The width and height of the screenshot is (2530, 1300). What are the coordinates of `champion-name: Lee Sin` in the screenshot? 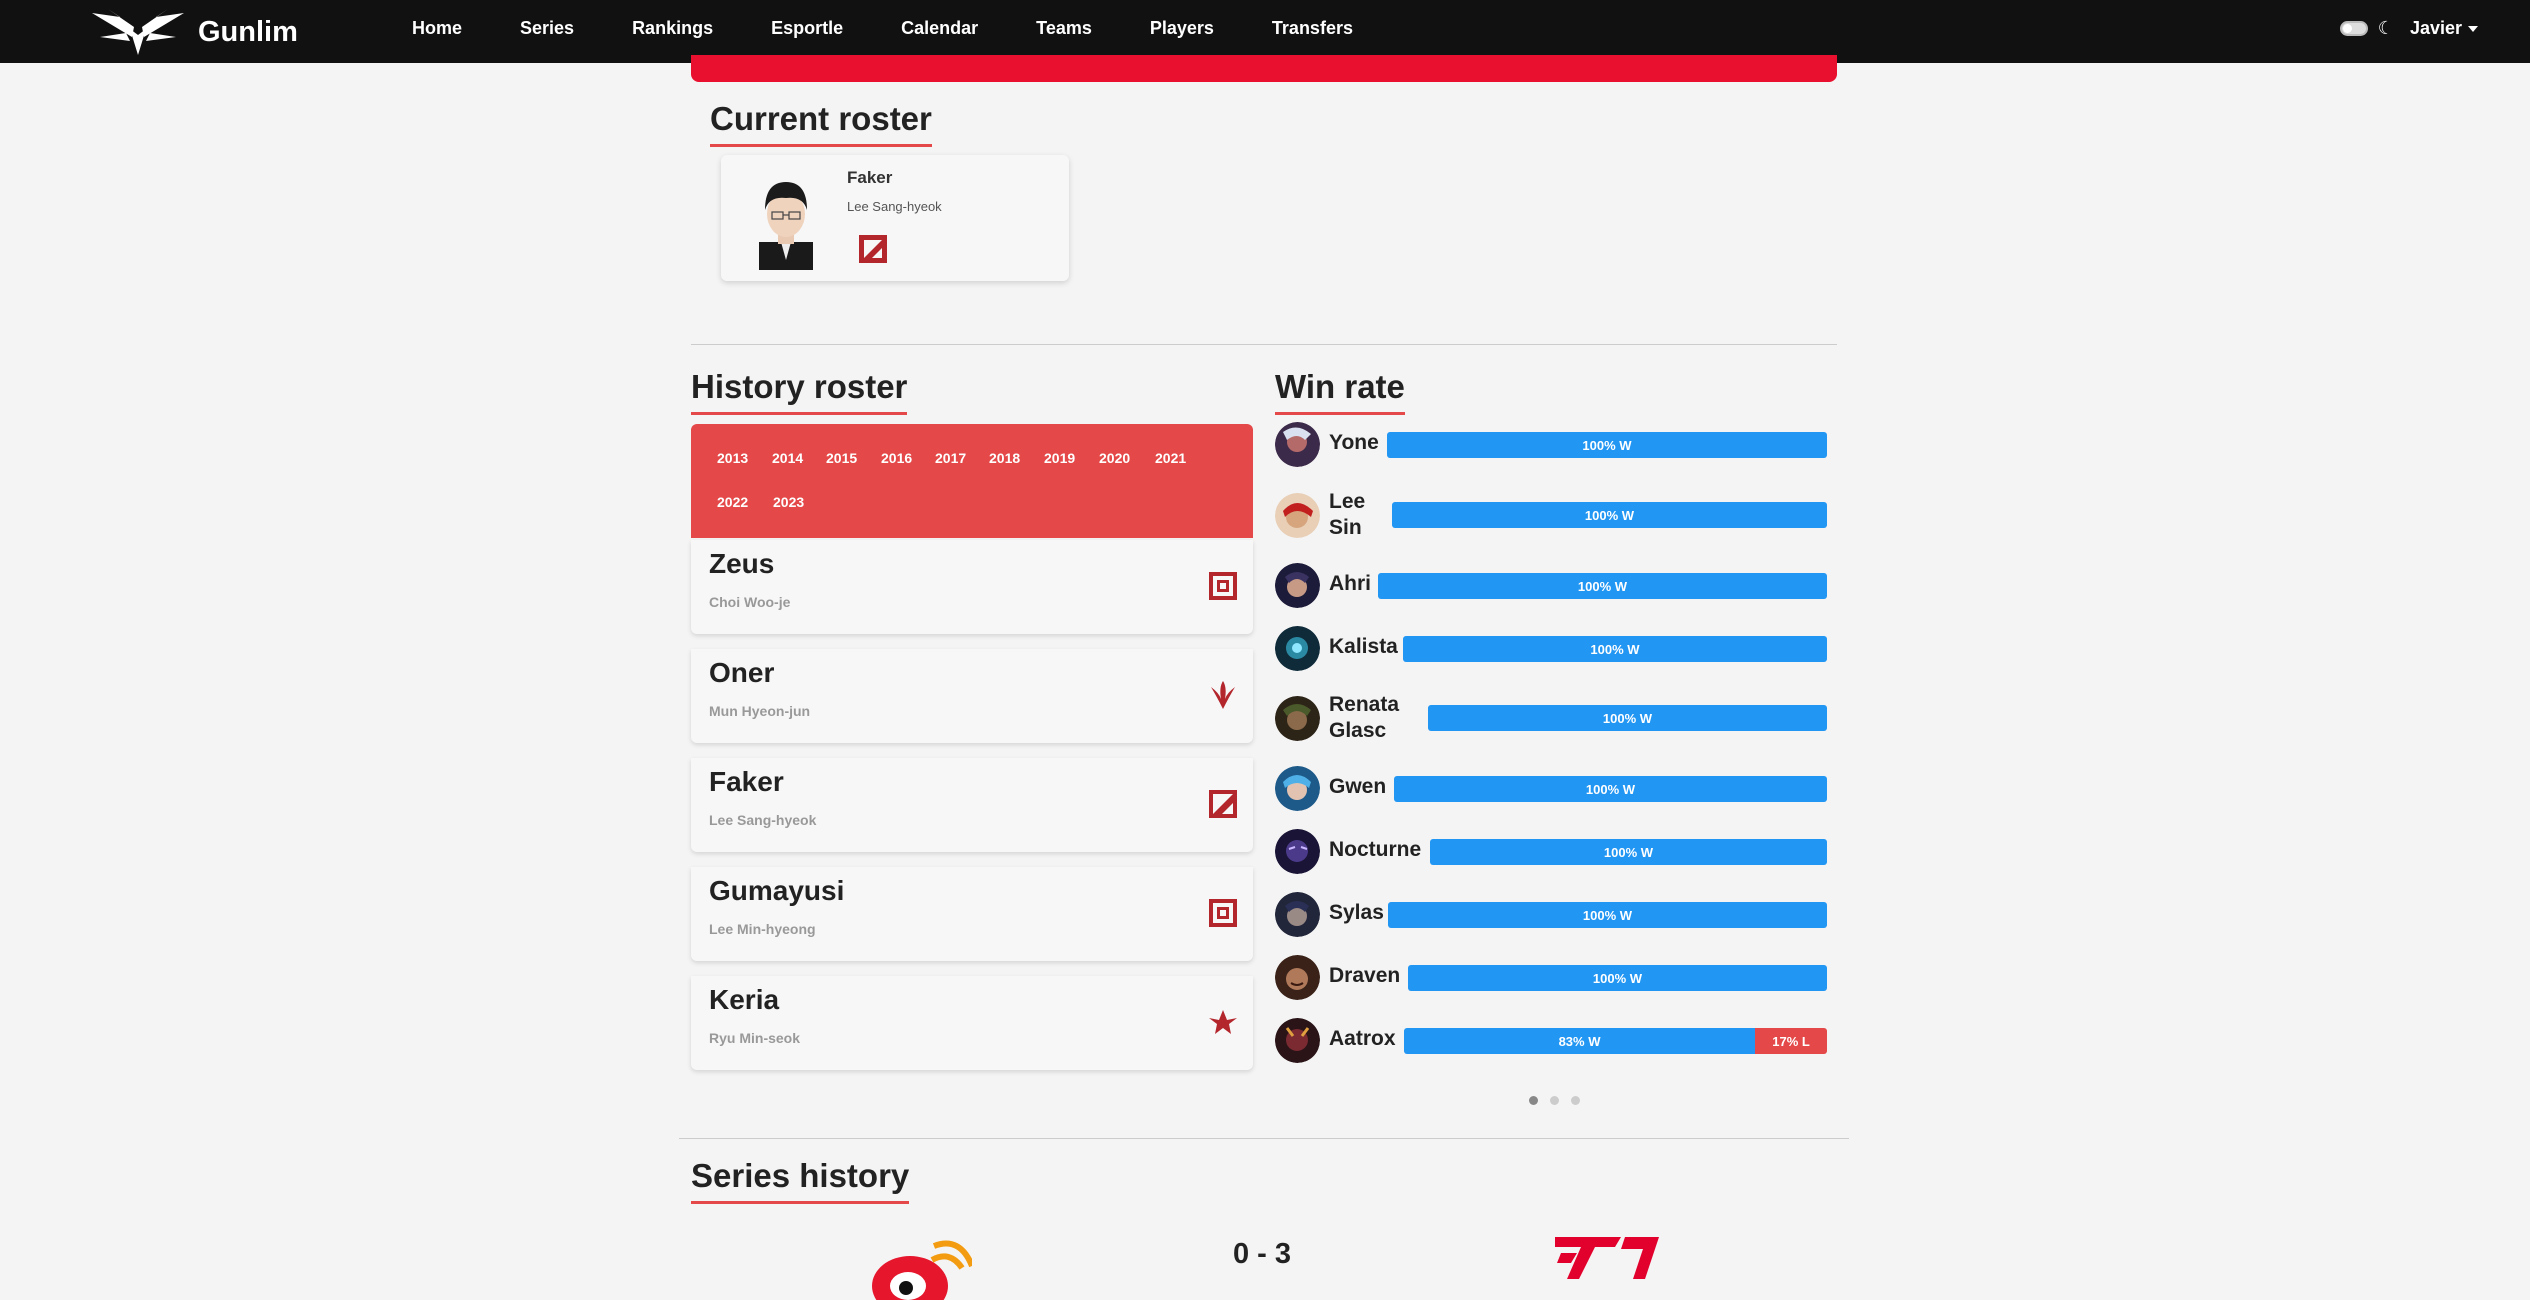 It's located at (1347, 515).